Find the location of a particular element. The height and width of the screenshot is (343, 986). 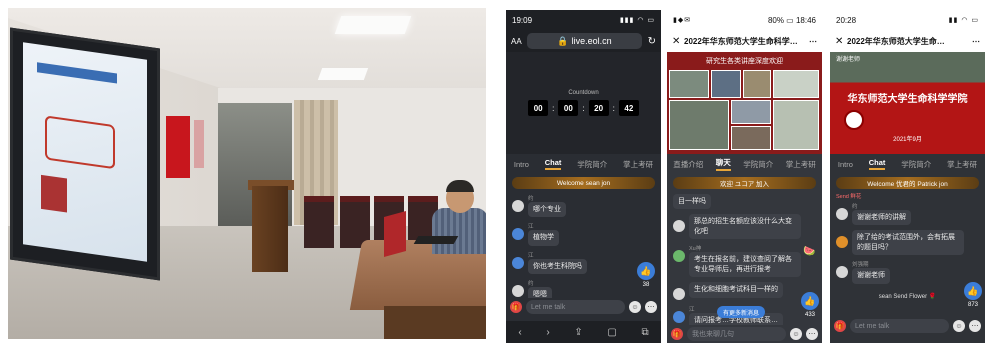

status-time: 19:09 is located at coordinates (522, 20).